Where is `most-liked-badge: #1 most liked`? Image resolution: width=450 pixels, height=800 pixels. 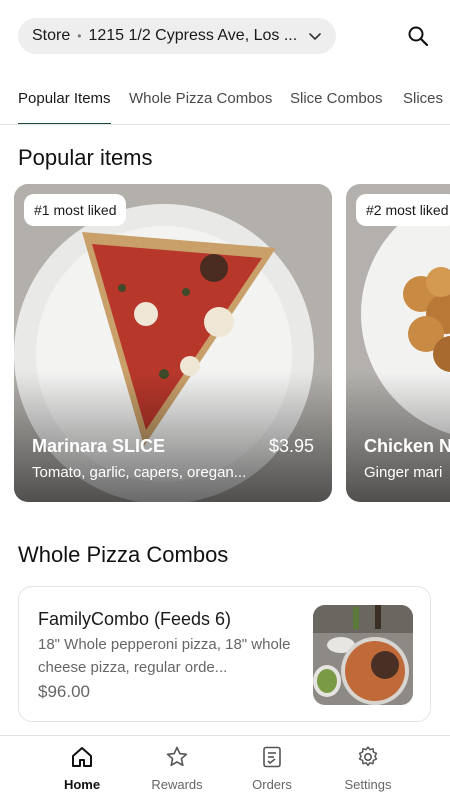
most-liked-badge: #1 most liked is located at coordinates (75, 210).